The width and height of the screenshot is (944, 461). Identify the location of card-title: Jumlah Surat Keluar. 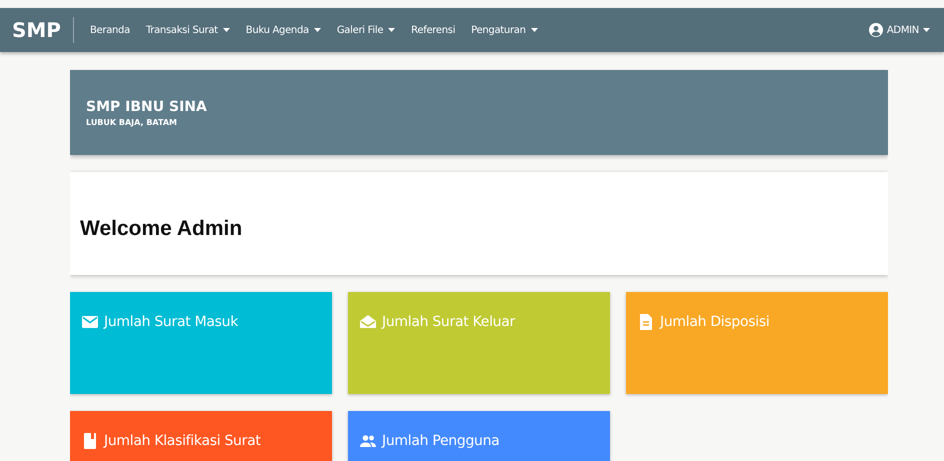
(448, 322).